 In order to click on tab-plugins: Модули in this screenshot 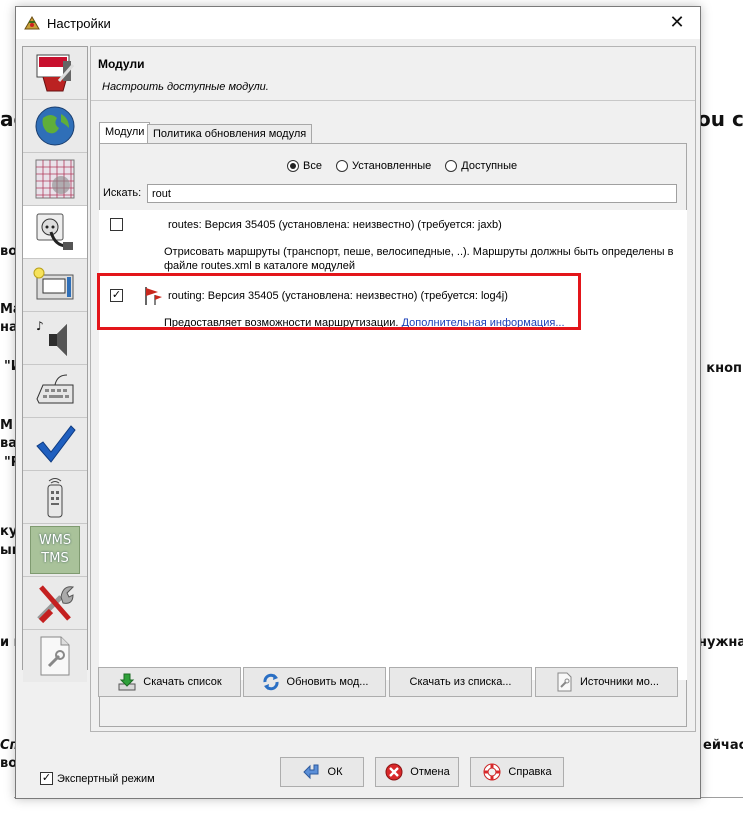, I will do `click(125, 133)`.